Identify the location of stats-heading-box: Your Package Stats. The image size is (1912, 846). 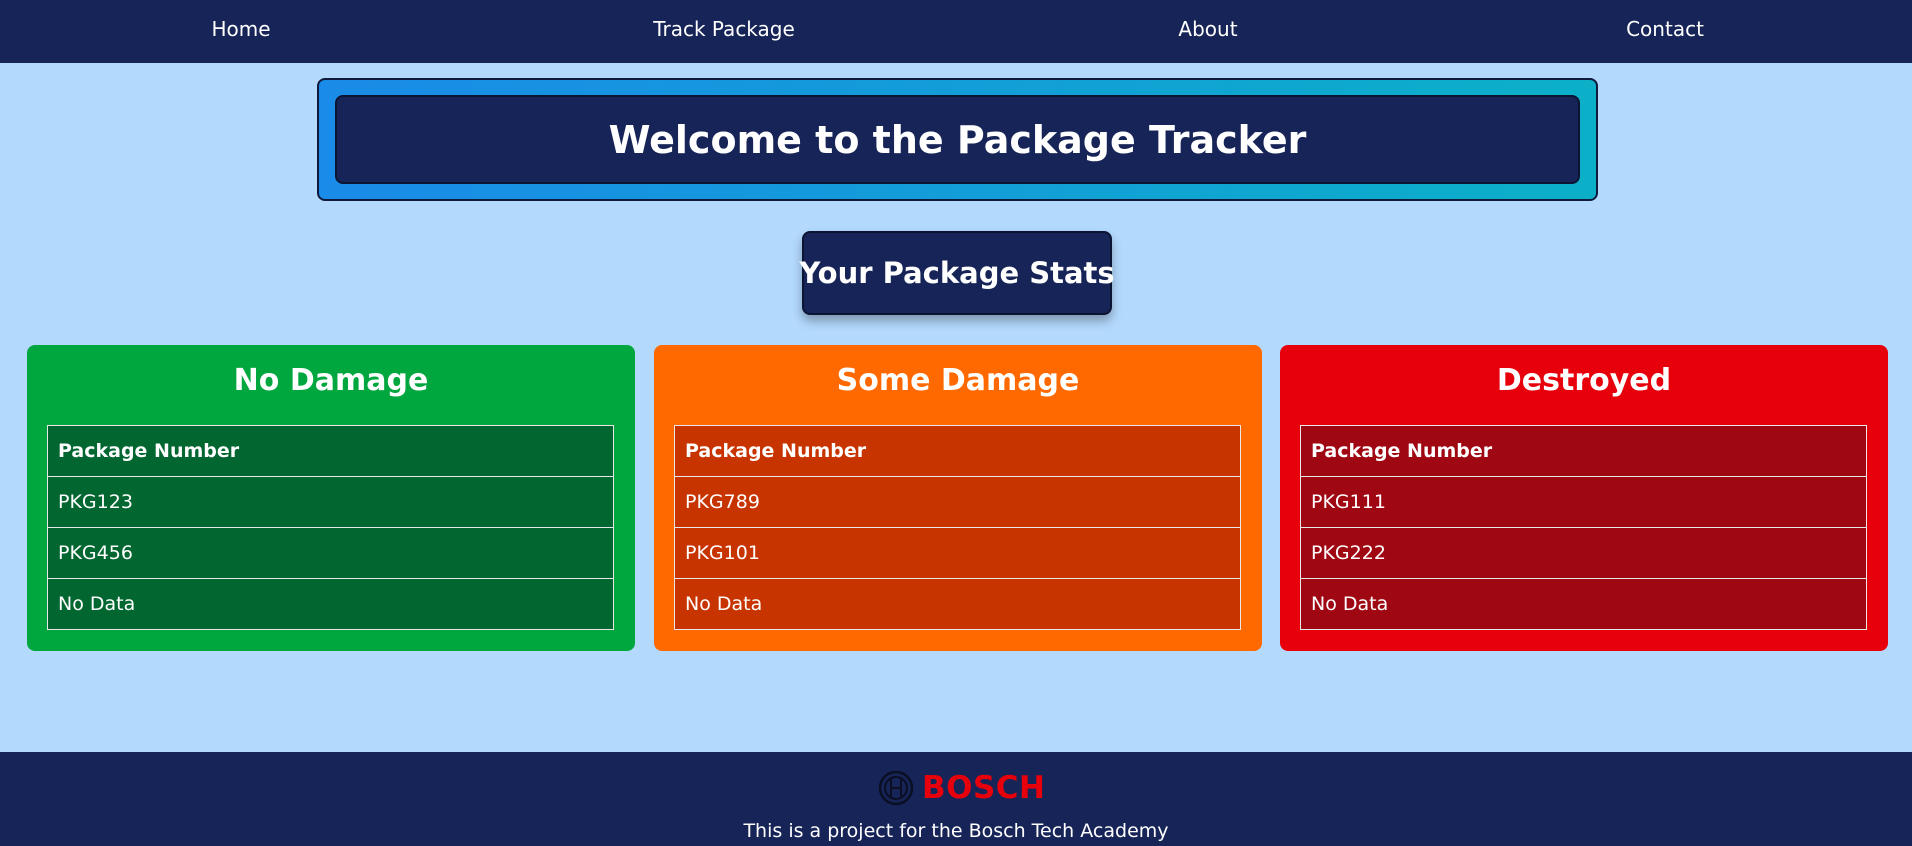
(957, 273).